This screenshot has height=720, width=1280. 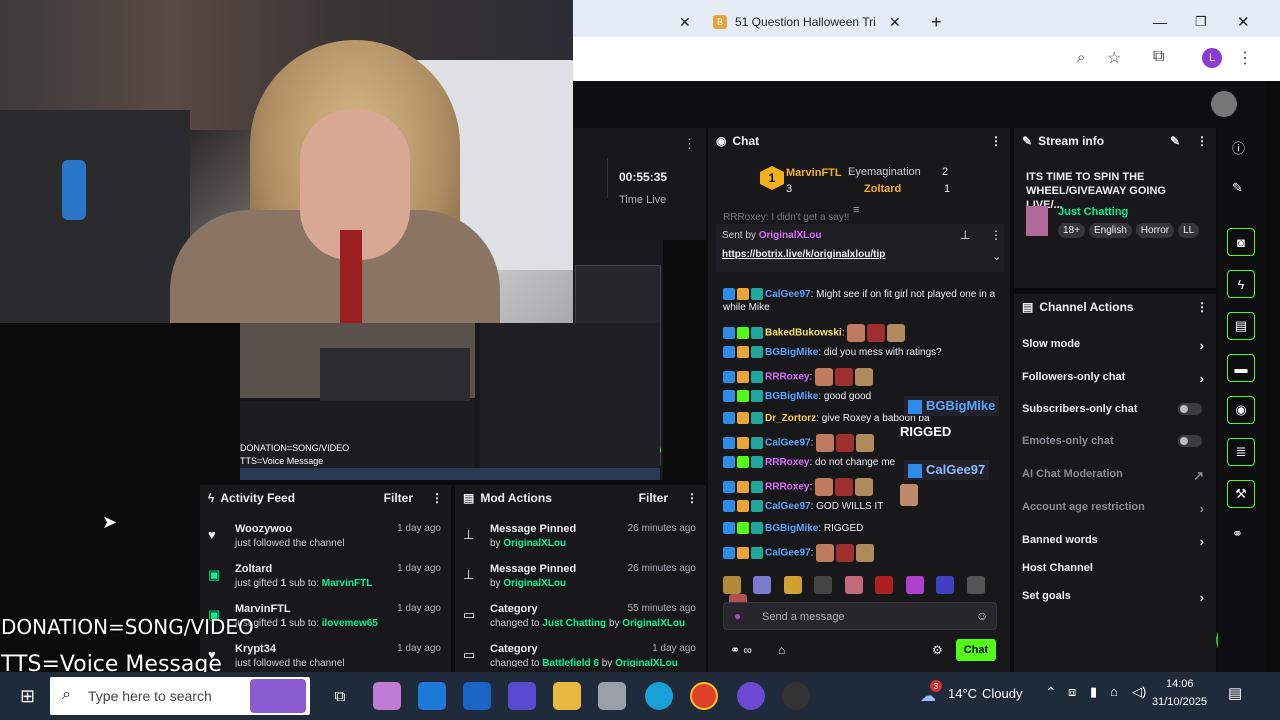 What do you see at coordinates (1241, 242) in the screenshot?
I see `camera-icon: ◙` at bounding box center [1241, 242].